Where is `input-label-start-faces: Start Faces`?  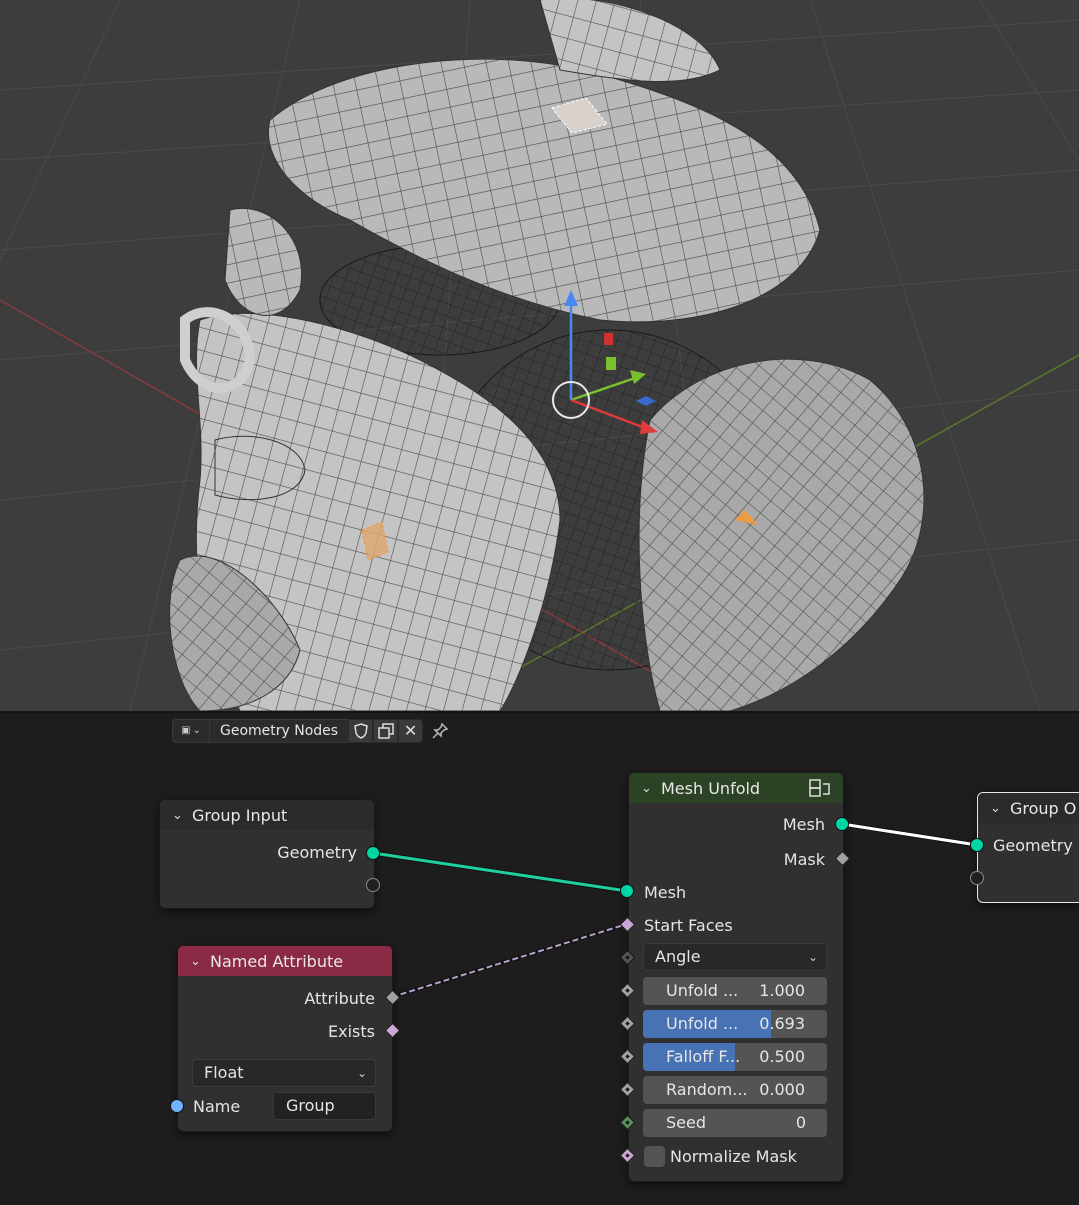 input-label-start-faces: Start Faces is located at coordinates (688, 925).